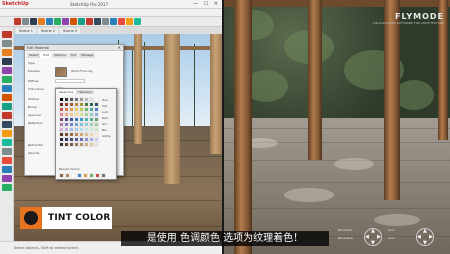  Describe the element at coordinates (373, 231) in the screenshot. I see `arrow-up-icon: ▲` at that location.